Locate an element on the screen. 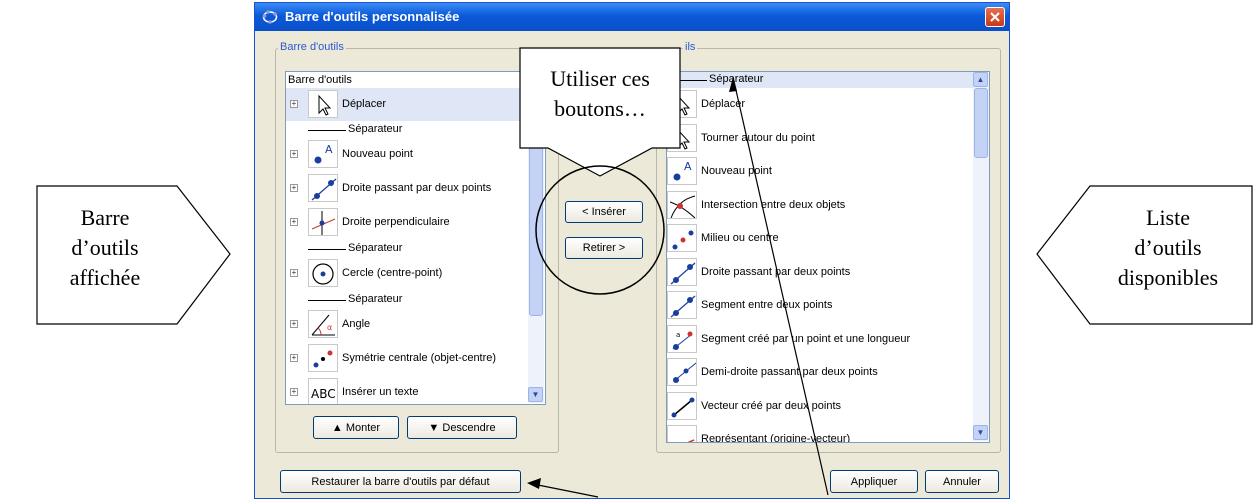 This screenshot has height=502, width=1253. center-callout-line: Utiliser ces is located at coordinates (600, 78).